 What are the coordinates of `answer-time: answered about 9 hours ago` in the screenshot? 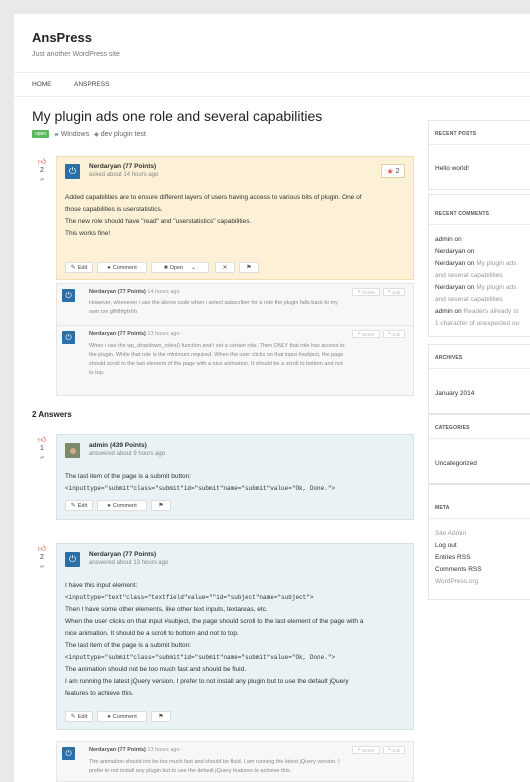 It's located at (127, 454).